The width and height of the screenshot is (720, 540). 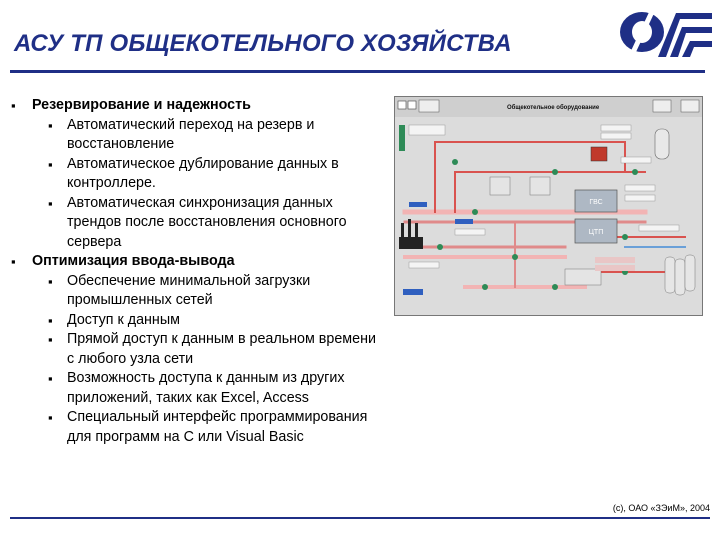 What do you see at coordinates (412, 105) in the screenshot?
I see `forward-button` at bounding box center [412, 105].